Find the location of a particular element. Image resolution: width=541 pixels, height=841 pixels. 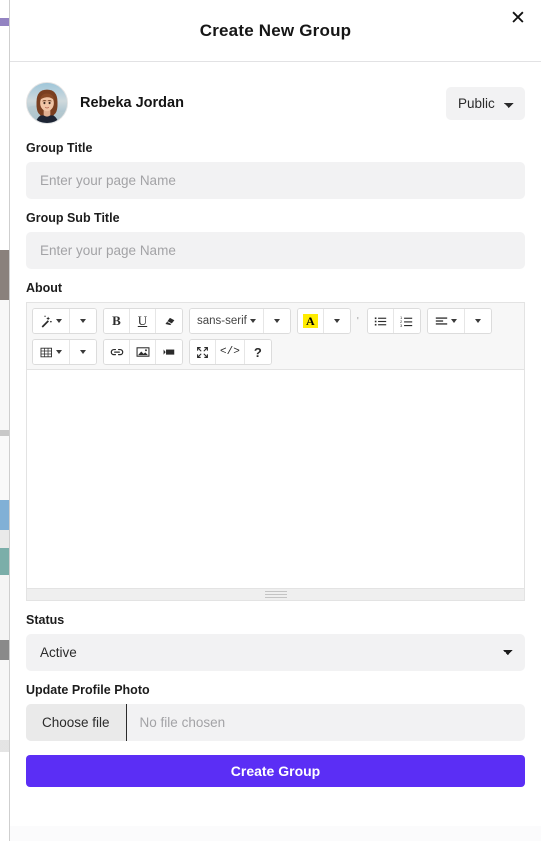

remove-format-eraser-icon is located at coordinates (169, 321).